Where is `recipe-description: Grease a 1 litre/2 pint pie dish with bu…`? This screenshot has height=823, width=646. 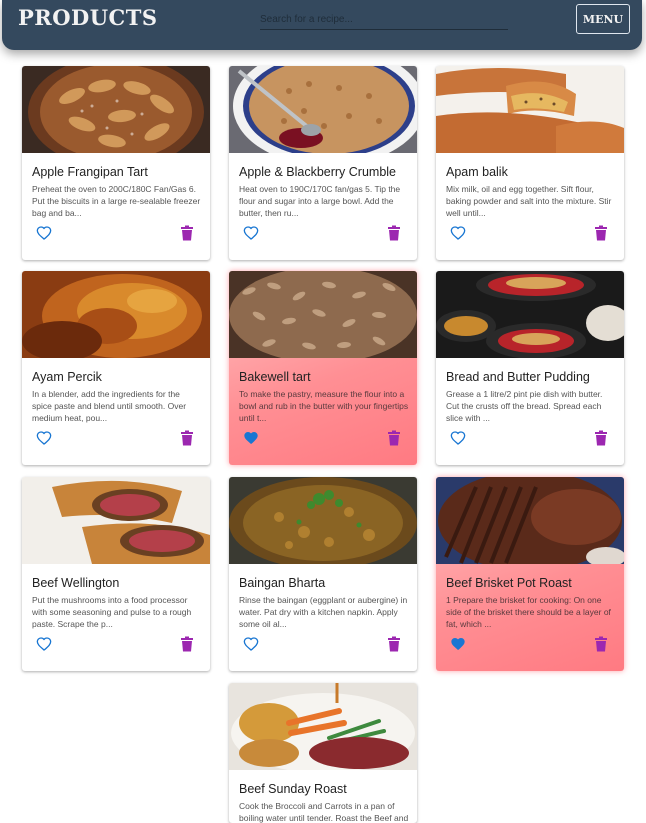 recipe-description: Grease a 1 litre/2 pint pie dish with bu… is located at coordinates (524, 406).